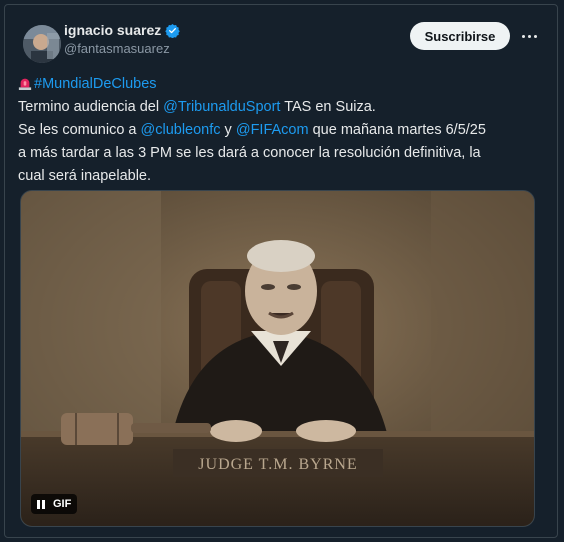  Describe the element at coordinates (529, 36) in the screenshot. I see `more-options-icon` at that location.